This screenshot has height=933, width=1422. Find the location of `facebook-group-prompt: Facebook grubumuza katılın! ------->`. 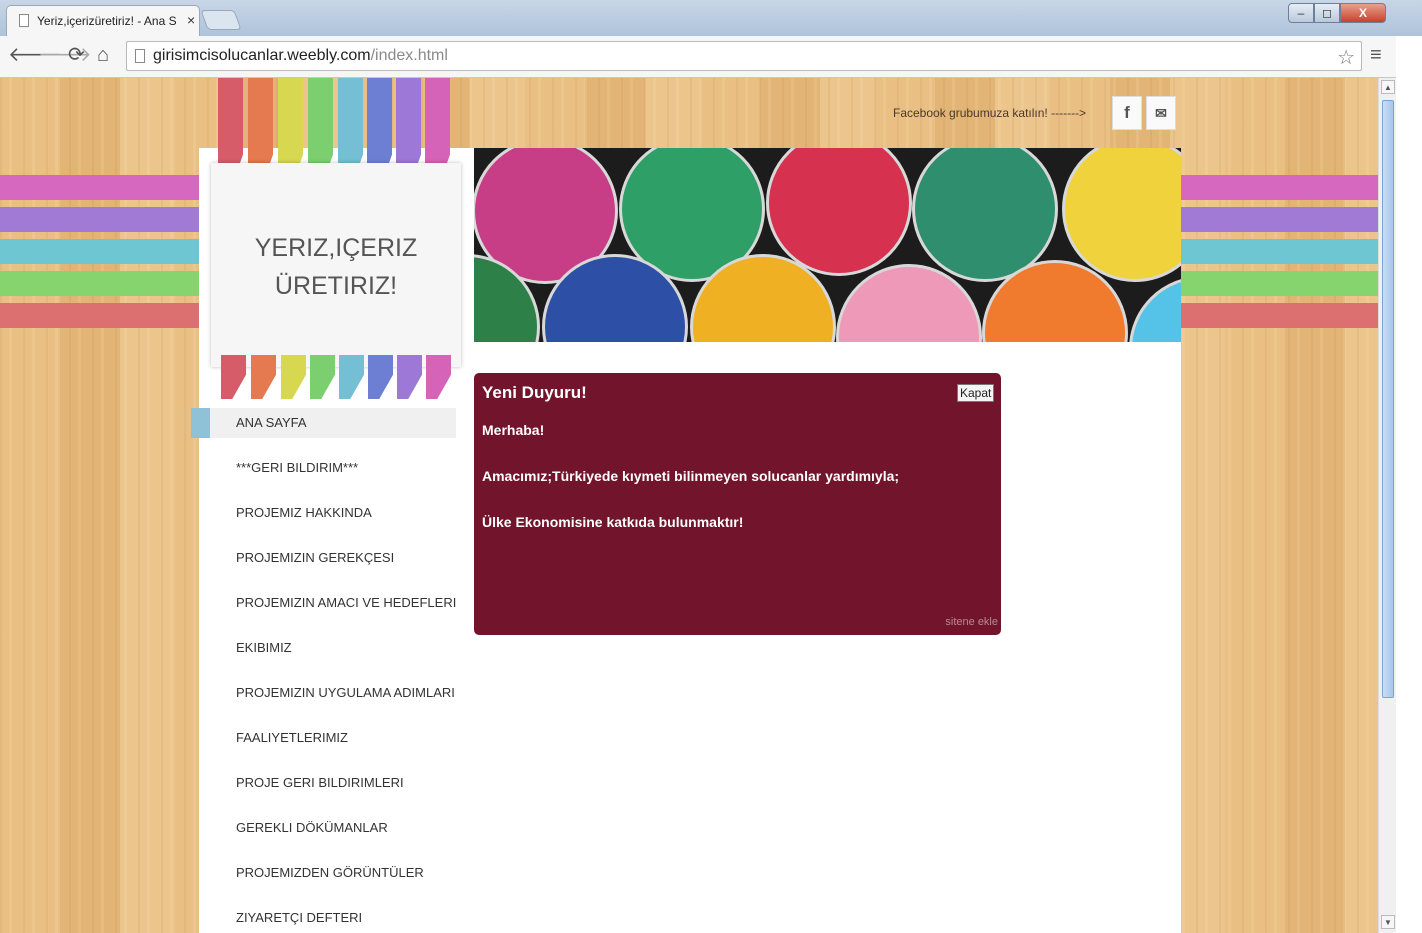

facebook-group-prompt: Facebook grubumuza katılın! -------> is located at coordinates (990, 113).